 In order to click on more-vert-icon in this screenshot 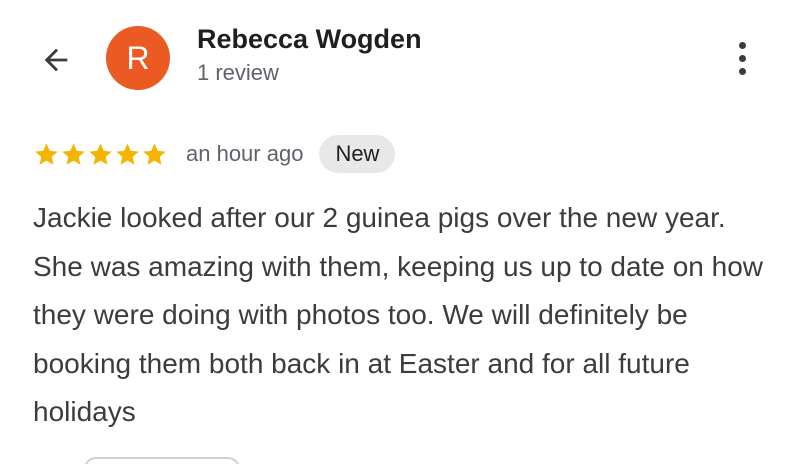, I will do `click(742, 45)`.